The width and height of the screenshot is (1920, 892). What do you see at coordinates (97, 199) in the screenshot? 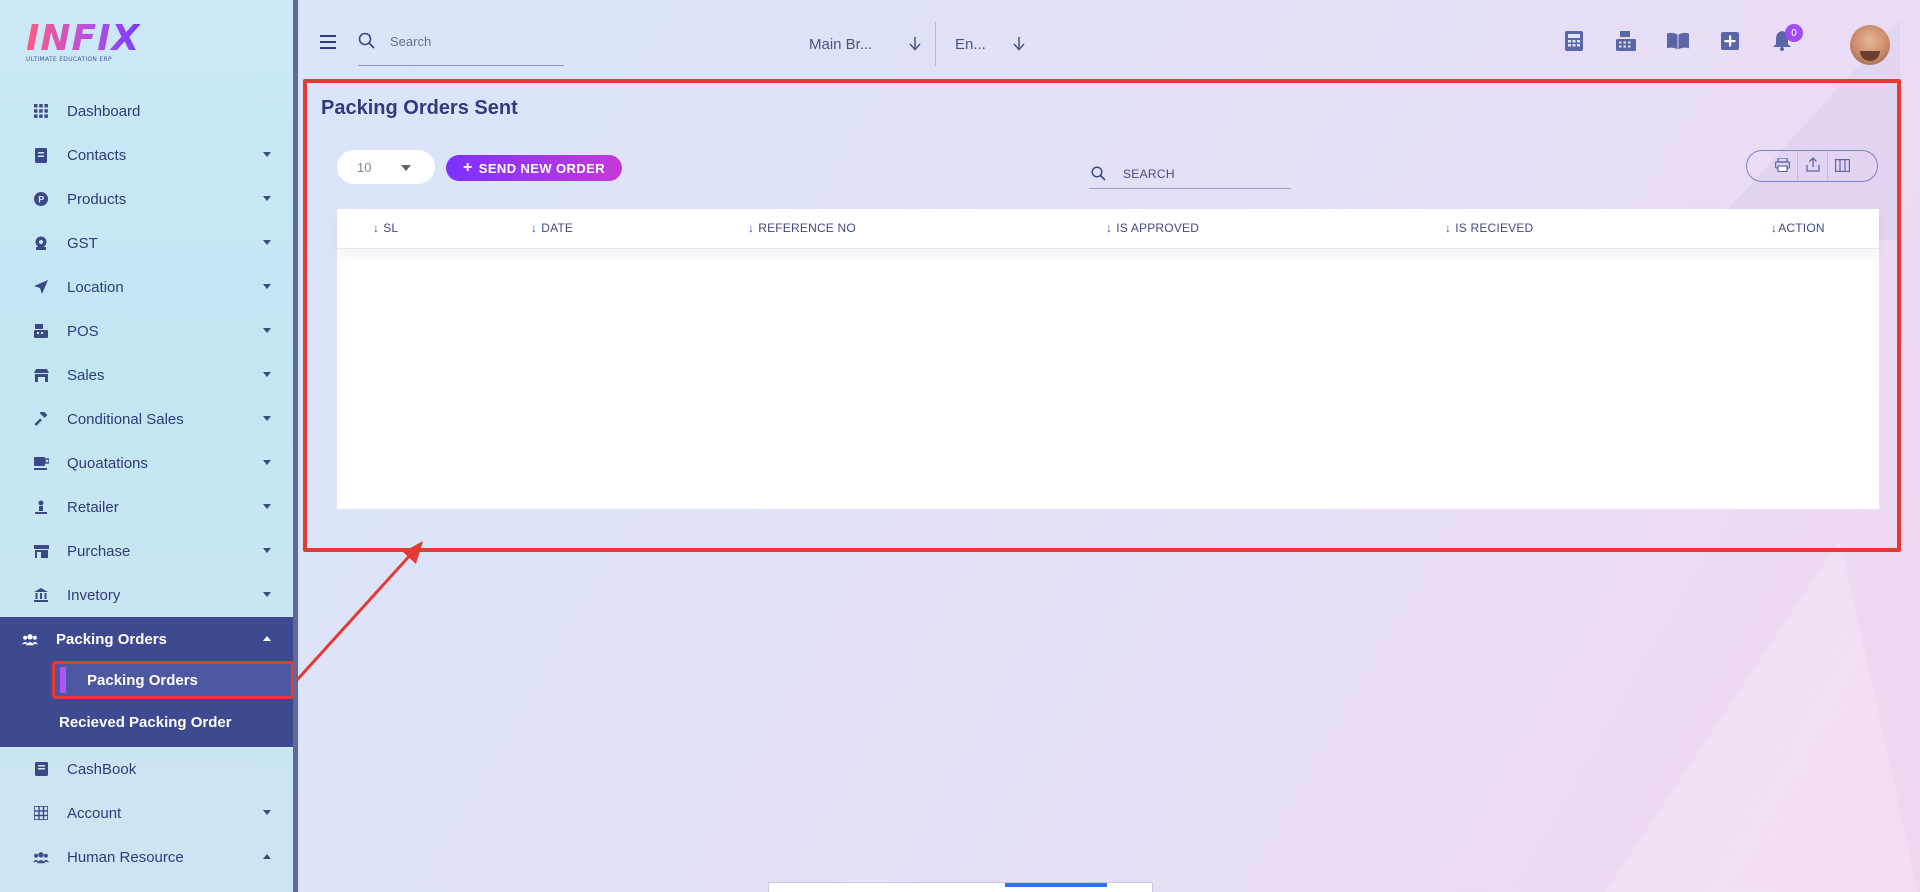
I see `sidebar-item-label: Products` at bounding box center [97, 199].